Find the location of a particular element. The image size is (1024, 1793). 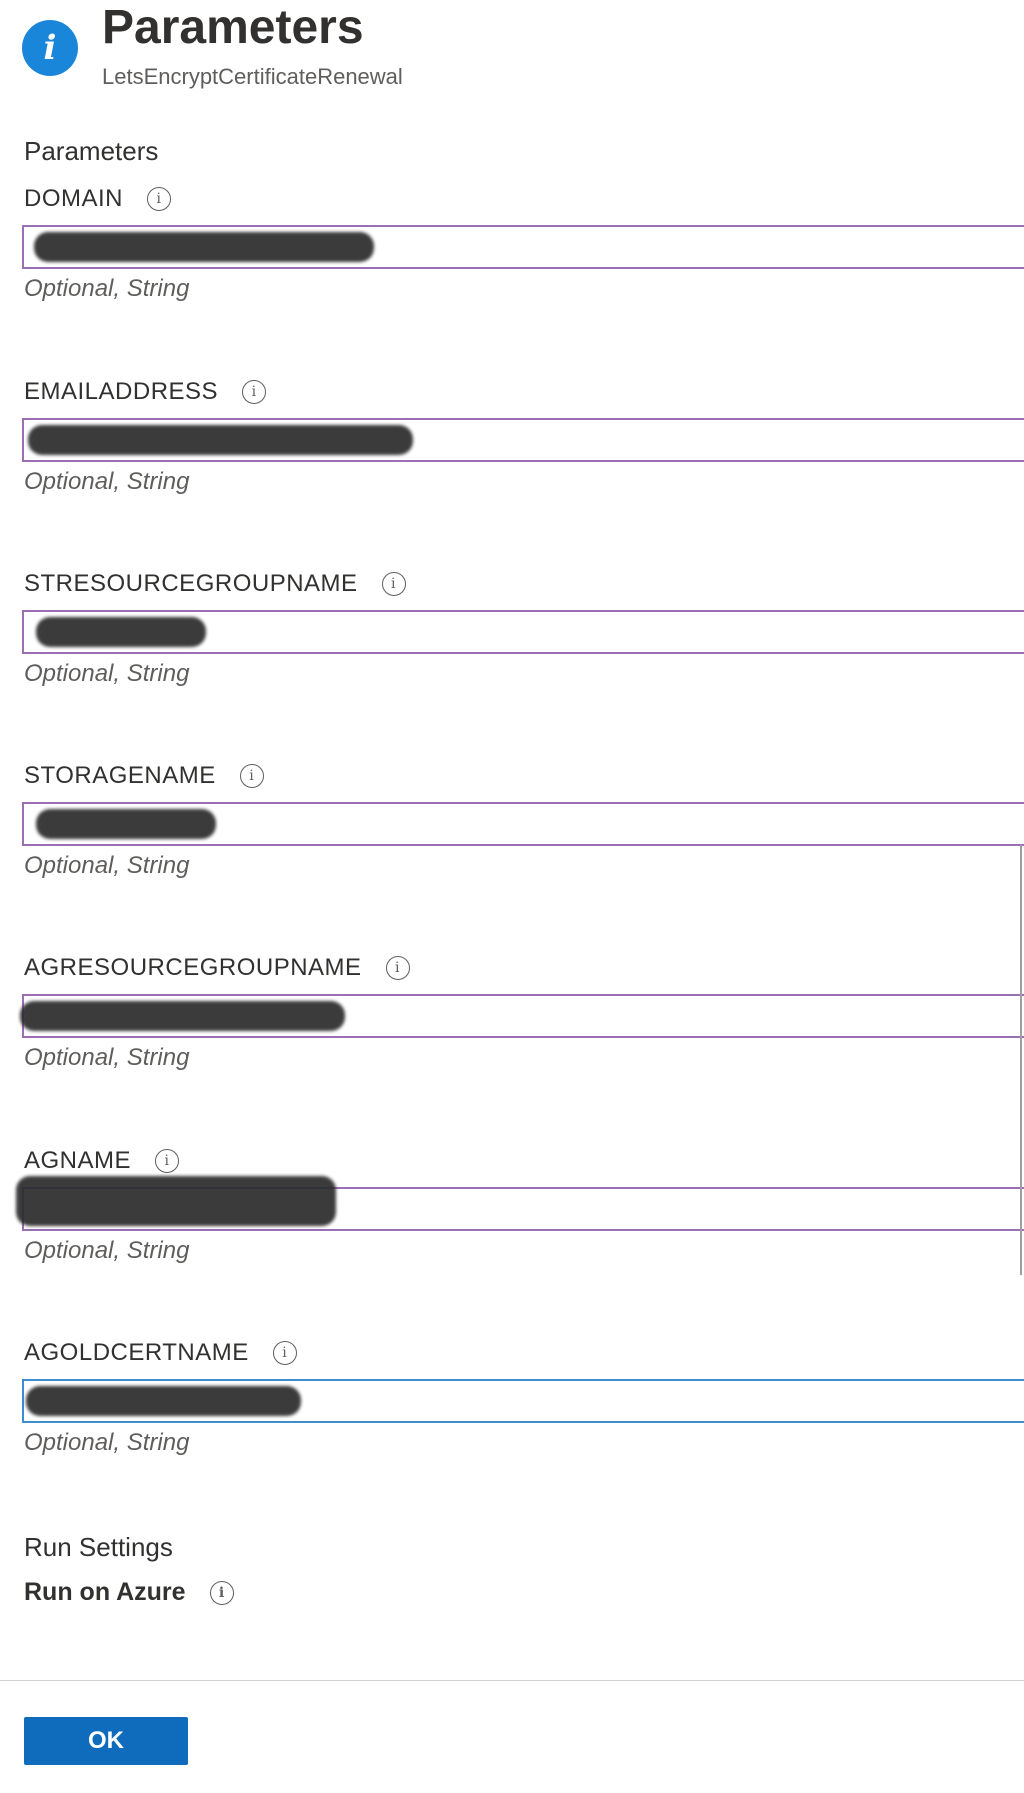

field-label-text: STORAGENAME is located at coordinates (120, 775).